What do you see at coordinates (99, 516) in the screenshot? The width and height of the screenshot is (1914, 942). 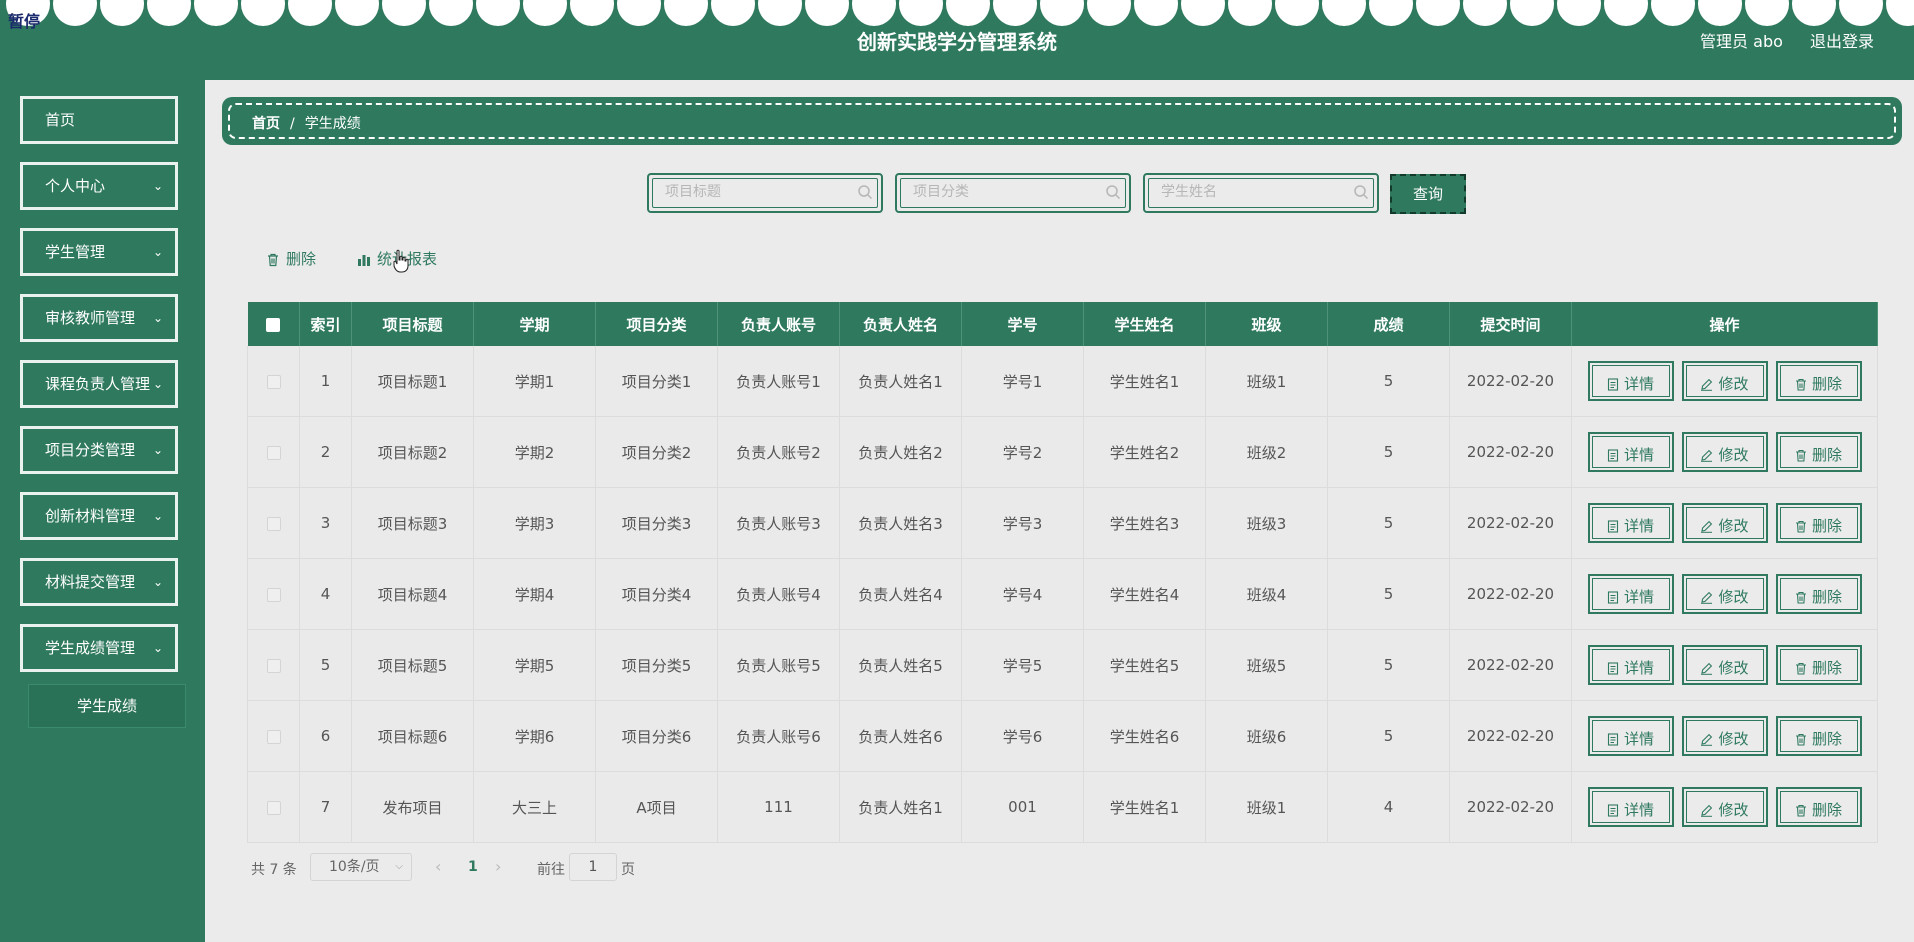 I see `sidebar-item-material-management: 创新材料管理 ⌄` at bounding box center [99, 516].